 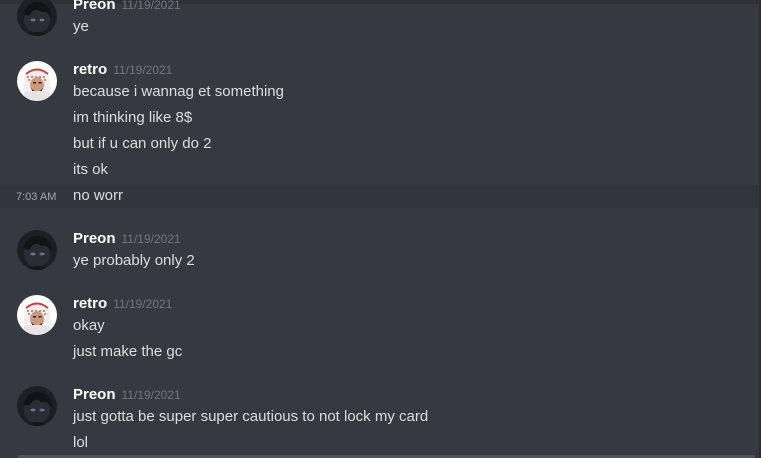 I want to click on message-text: just make the gc, so click(x=128, y=351).